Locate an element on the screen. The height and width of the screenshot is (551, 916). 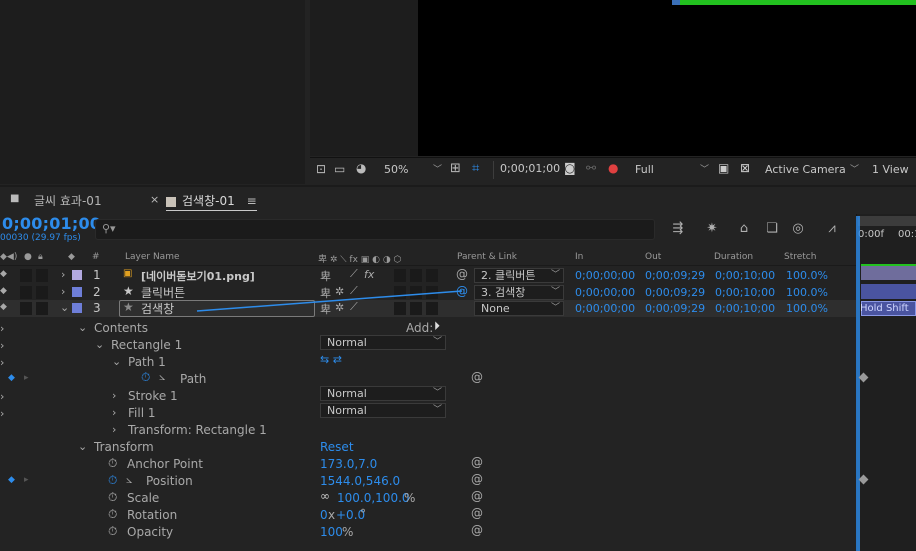
rotation-label: Rotation is located at coordinates (152, 515).